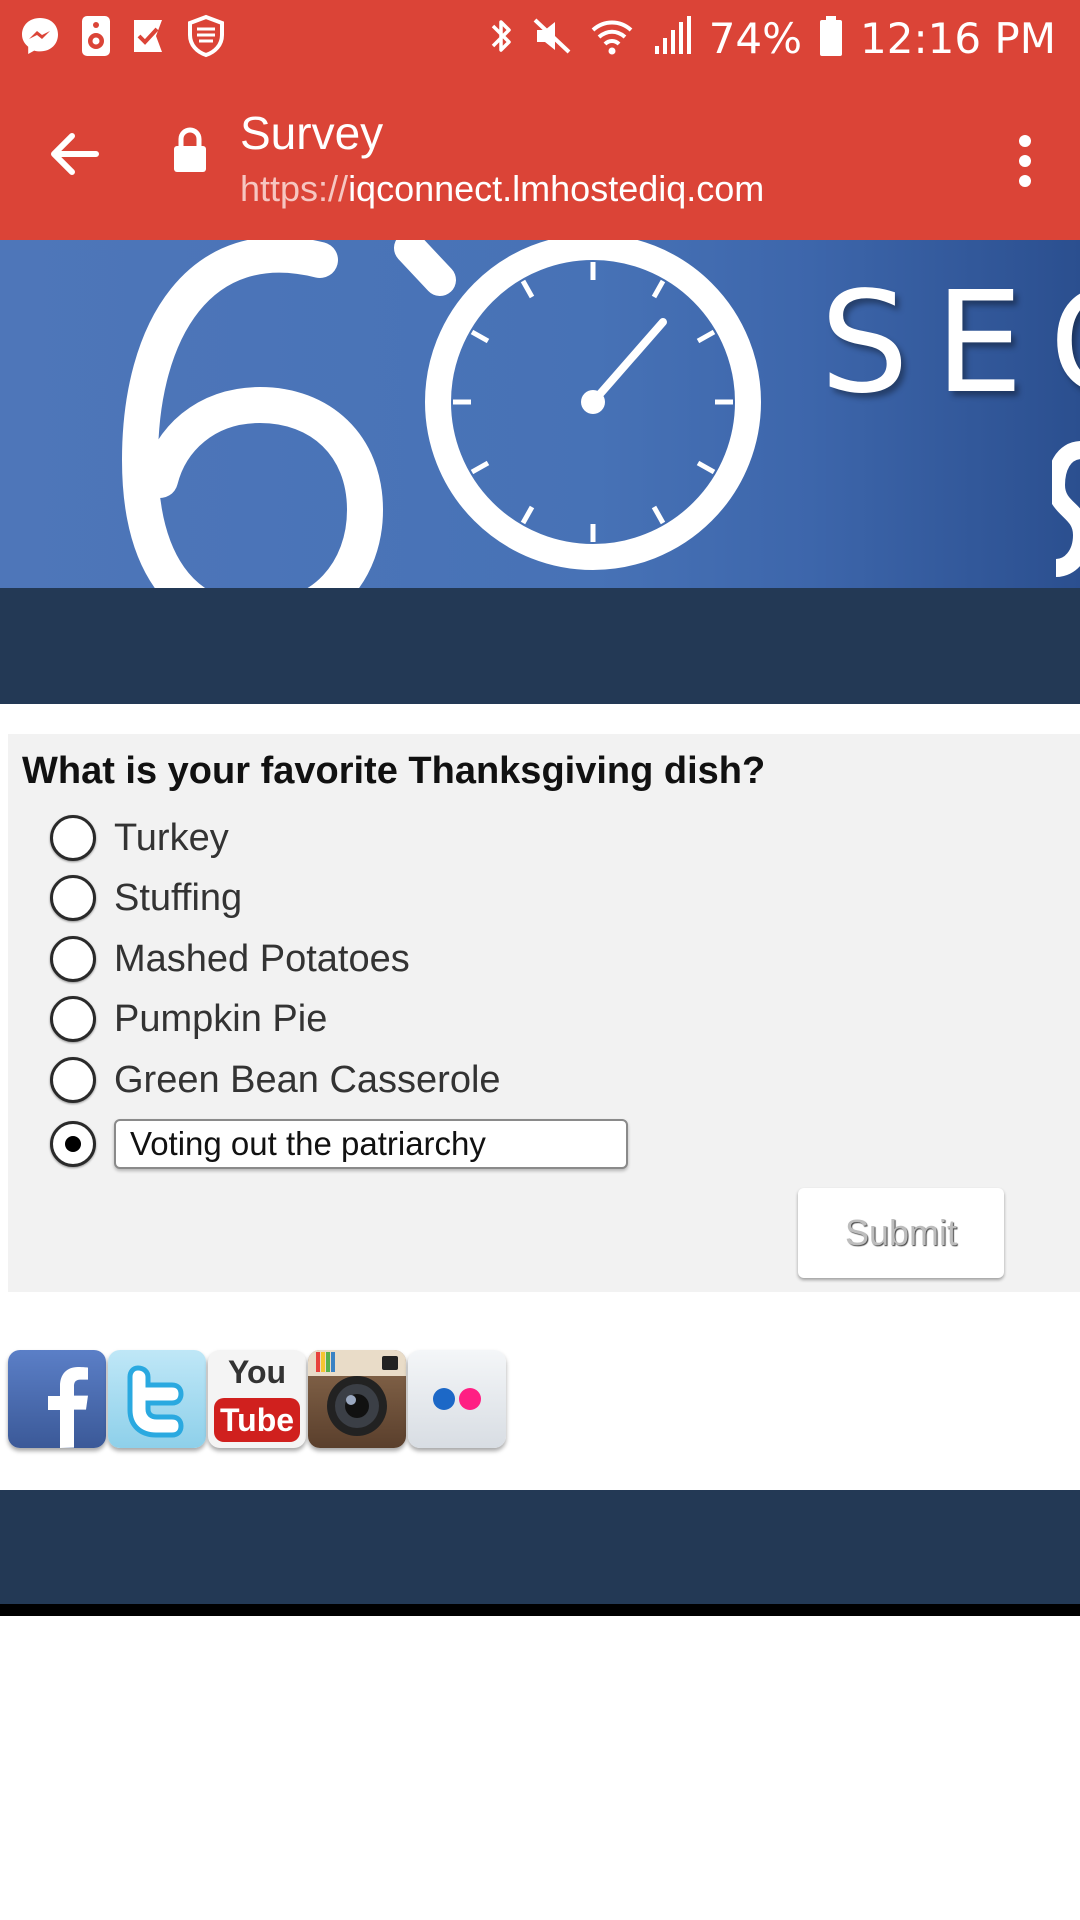 The width and height of the screenshot is (1080, 1920). What do you see at coordinates (171, 837) in the screenshot?
I see `option-label: Turkey` at bounding box center [171, 837].